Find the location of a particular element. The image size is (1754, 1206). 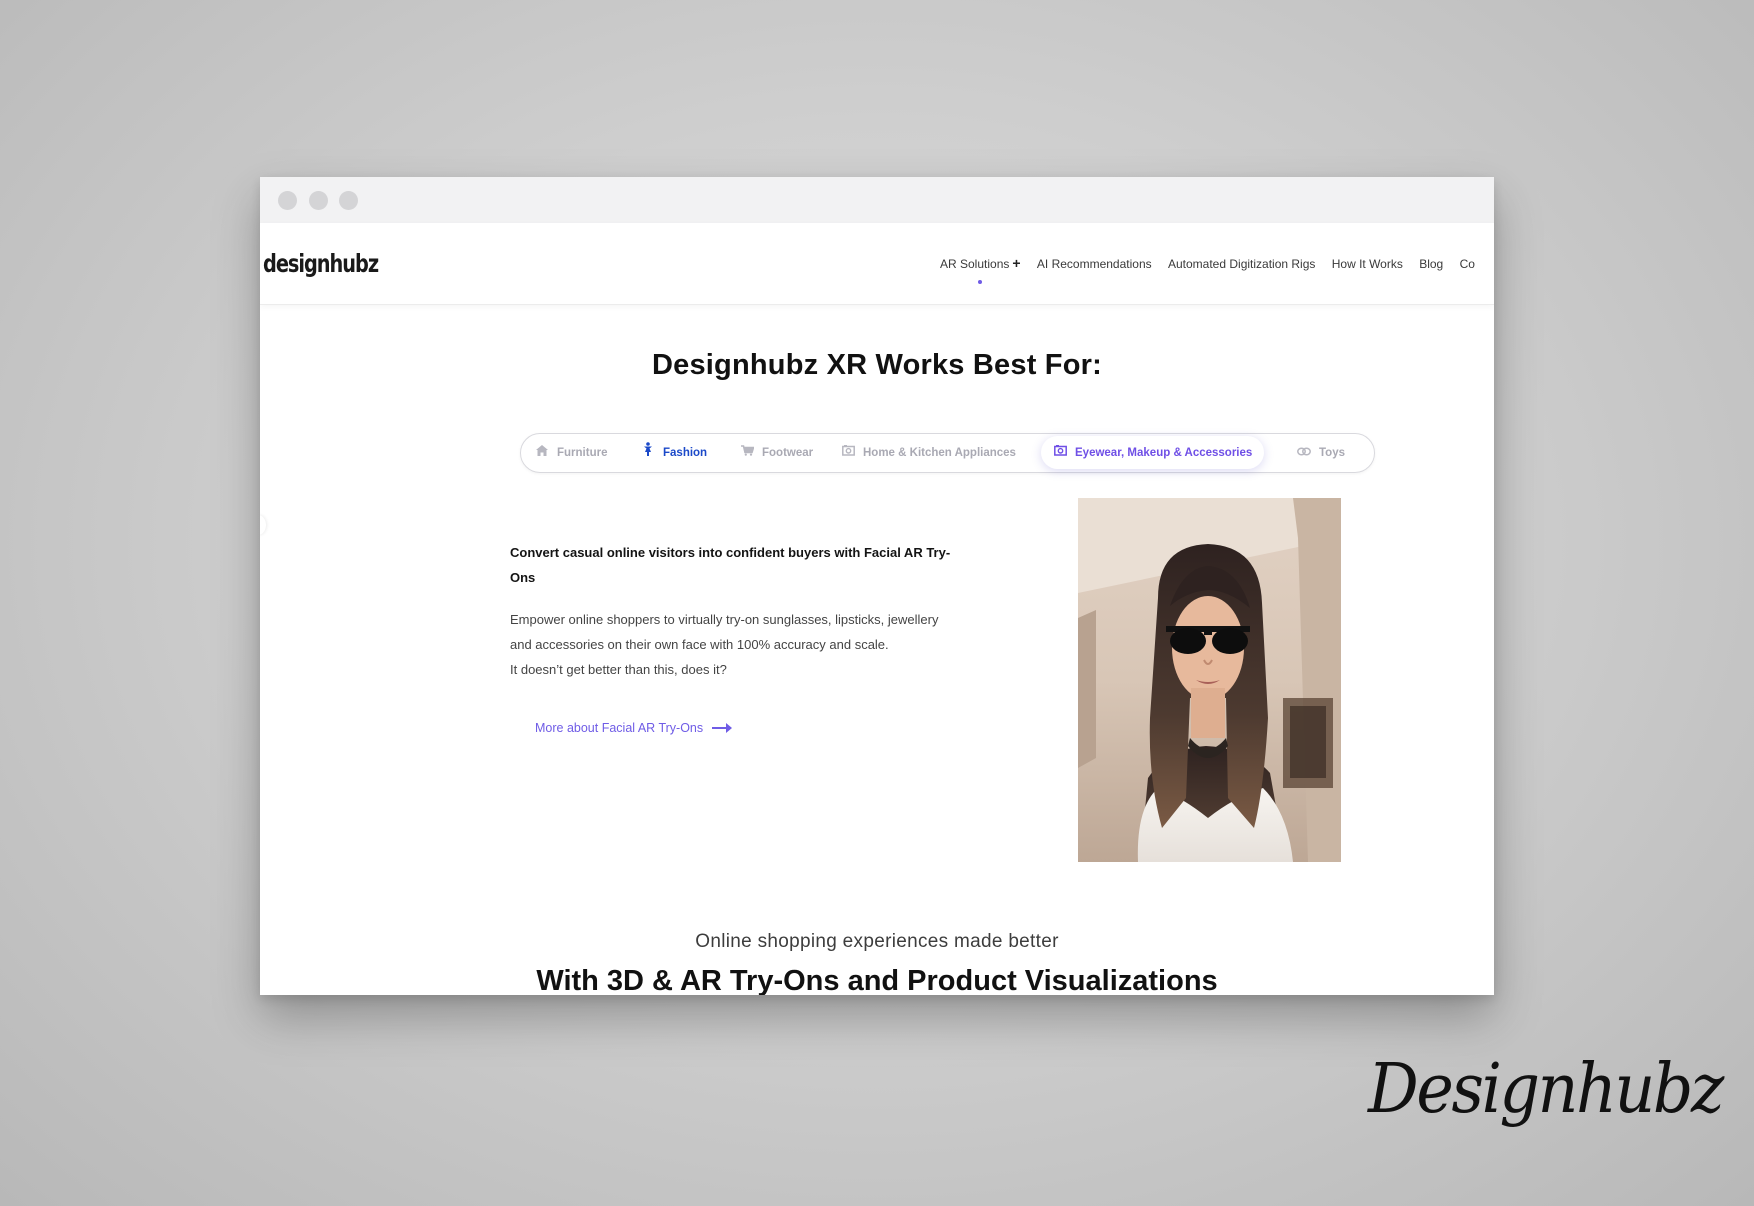

nav-item-contact-truncated: Co is located at coordinates (1467, 264).